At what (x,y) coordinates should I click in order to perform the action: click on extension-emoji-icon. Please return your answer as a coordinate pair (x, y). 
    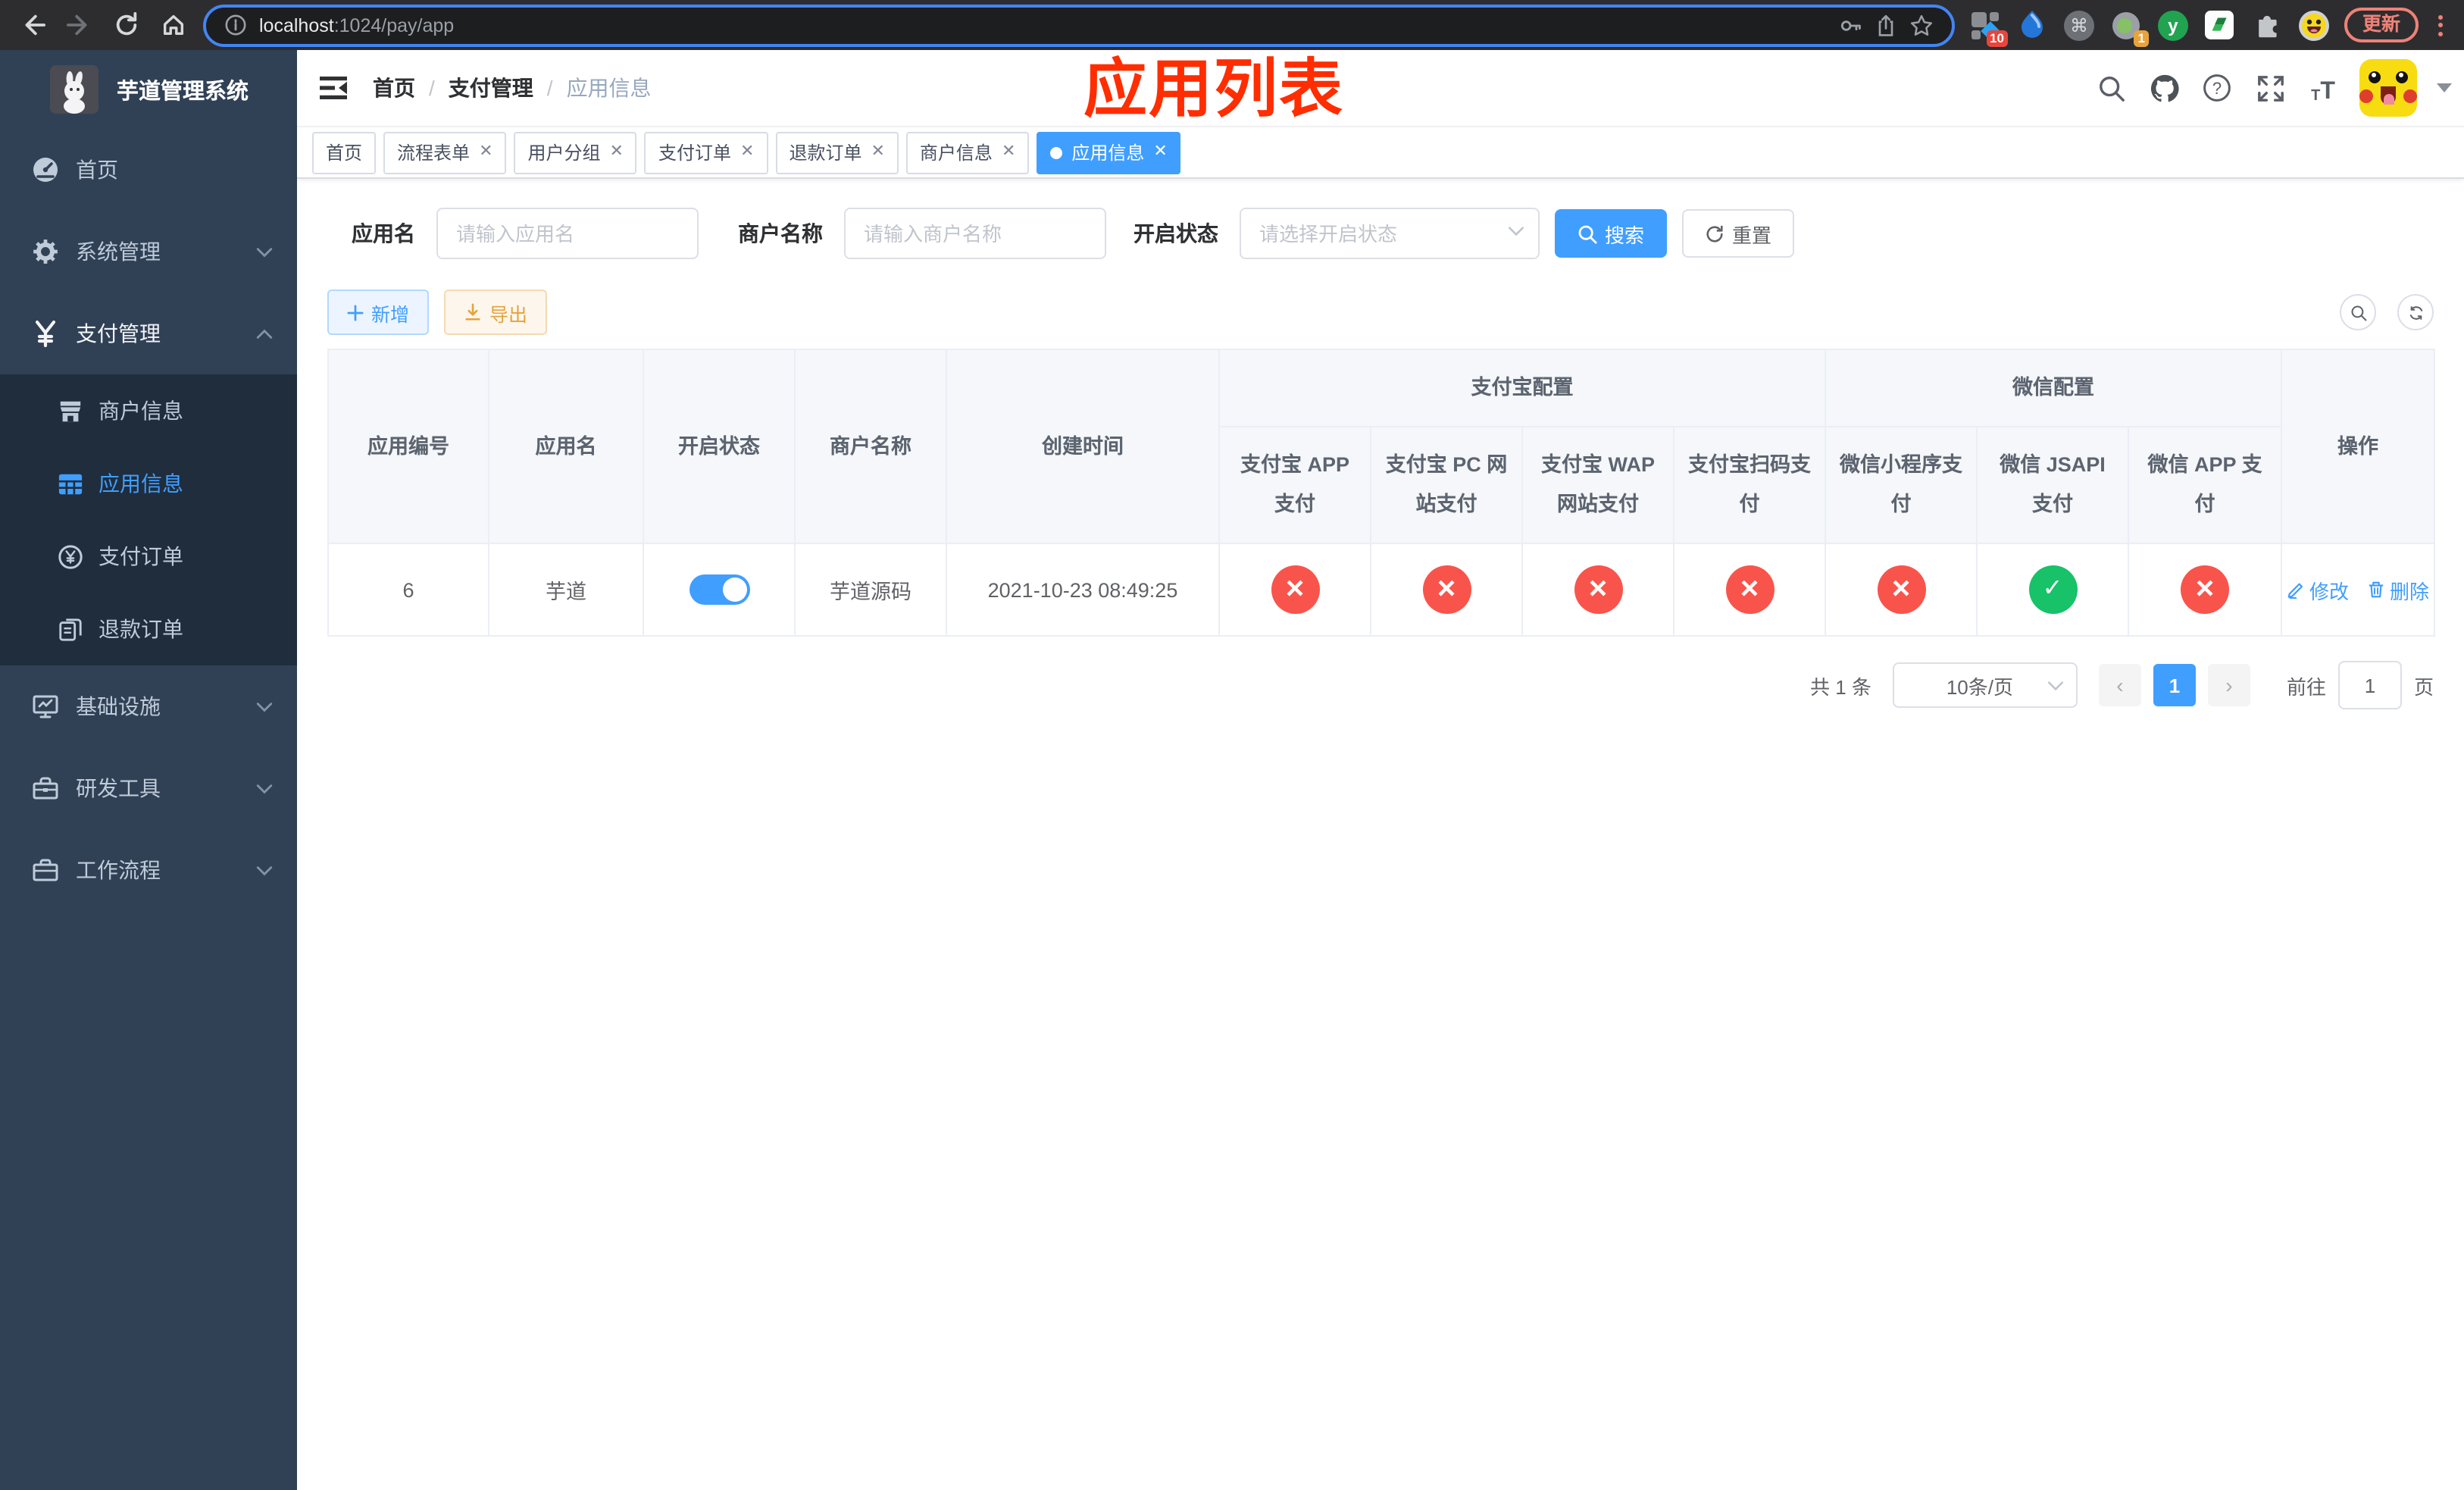
    Looking at the image, I should click on (2314, 25).